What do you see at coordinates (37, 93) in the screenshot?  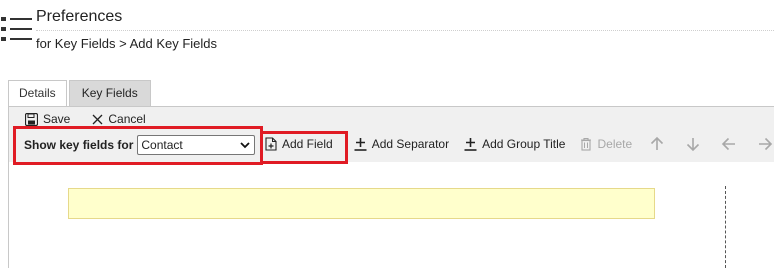 I see `tab-details: Details` at bounding box center [37, 93].